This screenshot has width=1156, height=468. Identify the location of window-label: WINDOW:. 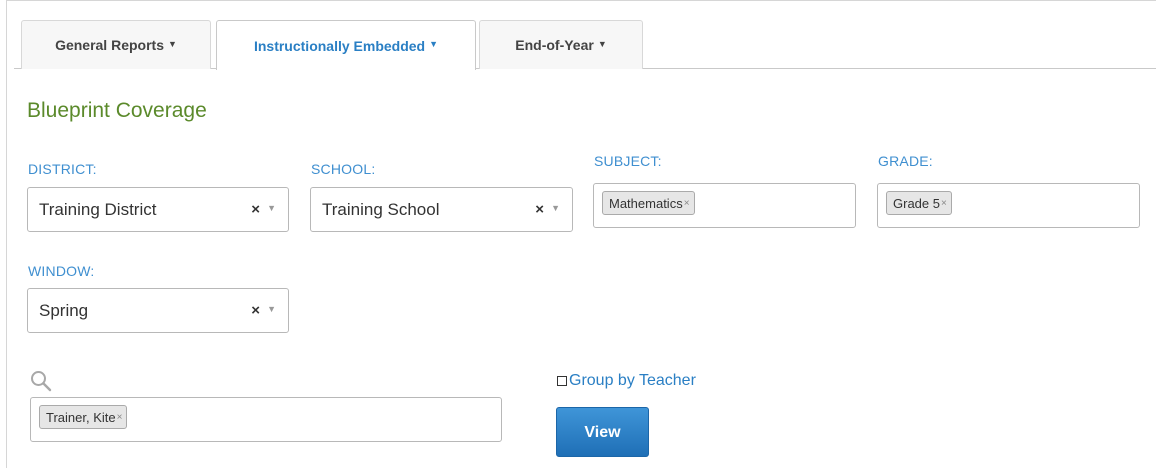
(61, 271).